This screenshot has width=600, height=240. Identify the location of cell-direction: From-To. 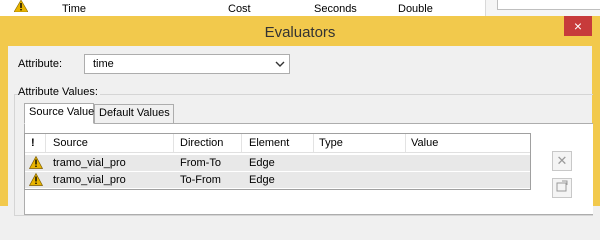
(200, 163).